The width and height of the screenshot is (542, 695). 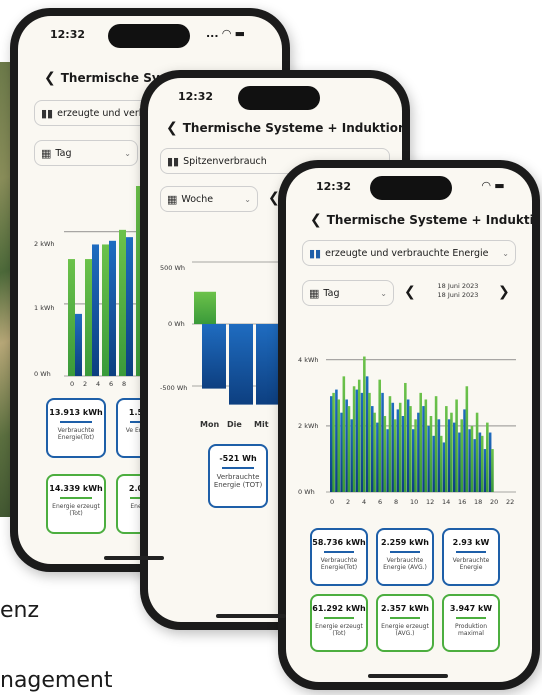 What do you see at coordinates (238, 476) in the screenshot?
I see `stat-card: -521 Wh Verbrauchte Energie (TOT)` at bounding box center [238, 476].